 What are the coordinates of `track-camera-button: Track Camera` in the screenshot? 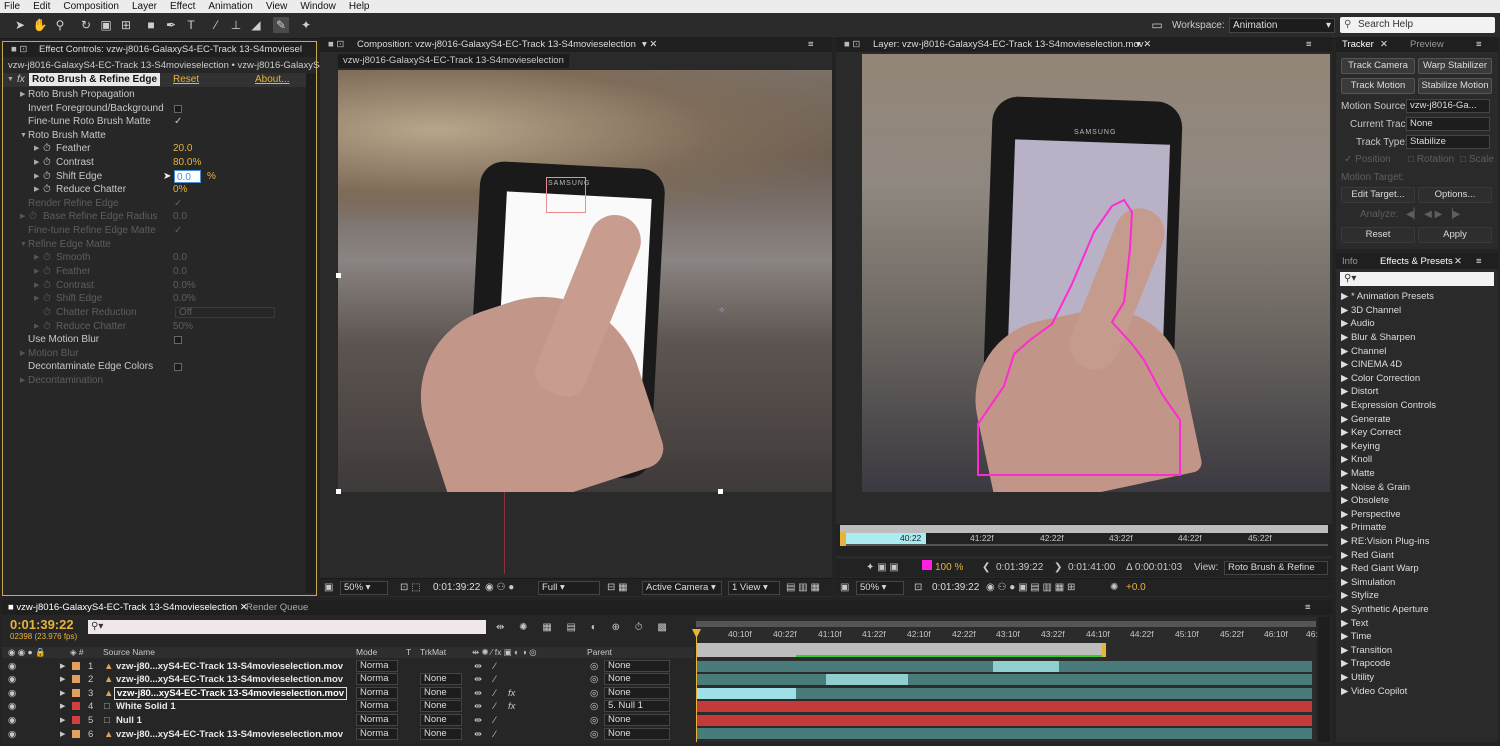 It's located at (1378, 66).